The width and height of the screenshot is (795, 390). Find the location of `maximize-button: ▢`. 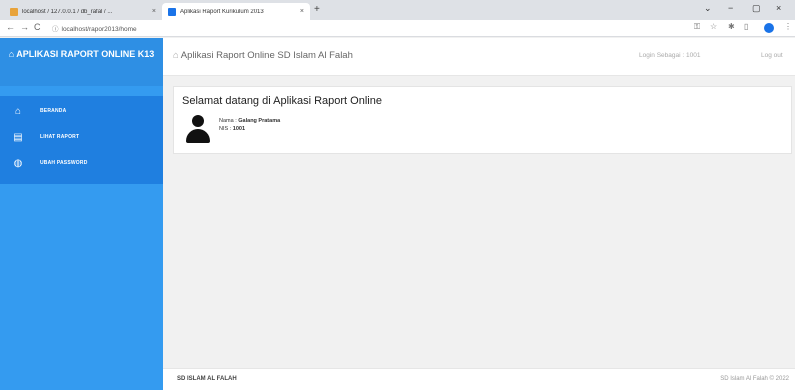

maximize-button: ▢ is located at coordinates (756, 8).